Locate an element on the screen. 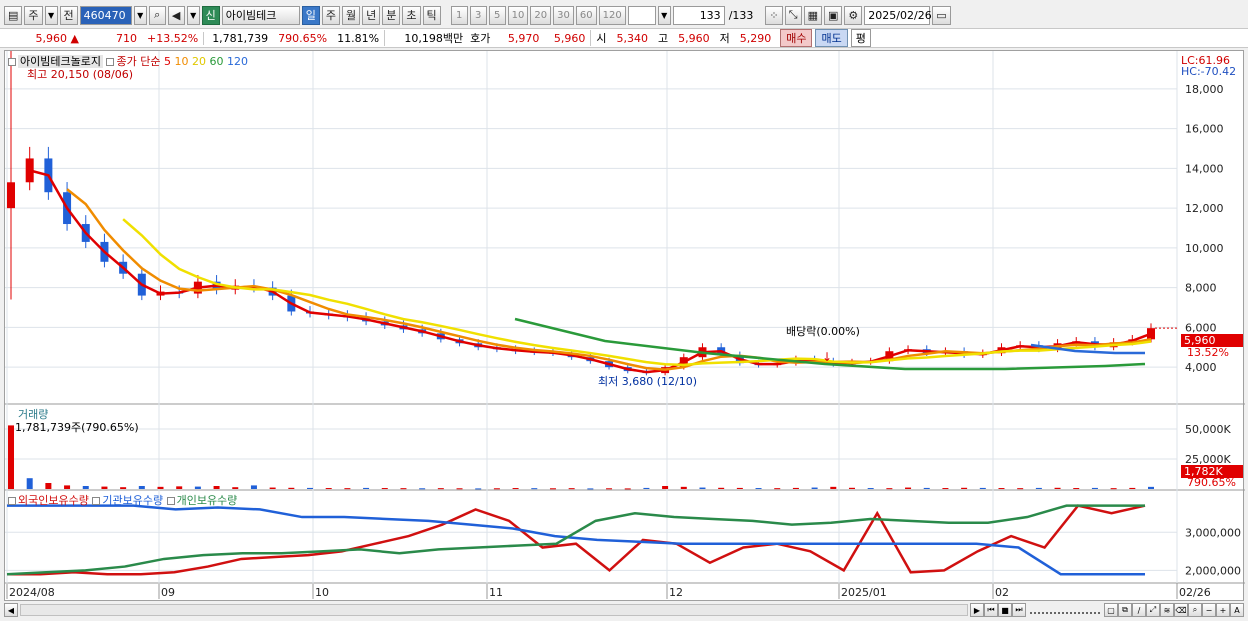 The image size is (1248, 621). chart-menu-icon: ▤ is located at coordinates (13, 15).